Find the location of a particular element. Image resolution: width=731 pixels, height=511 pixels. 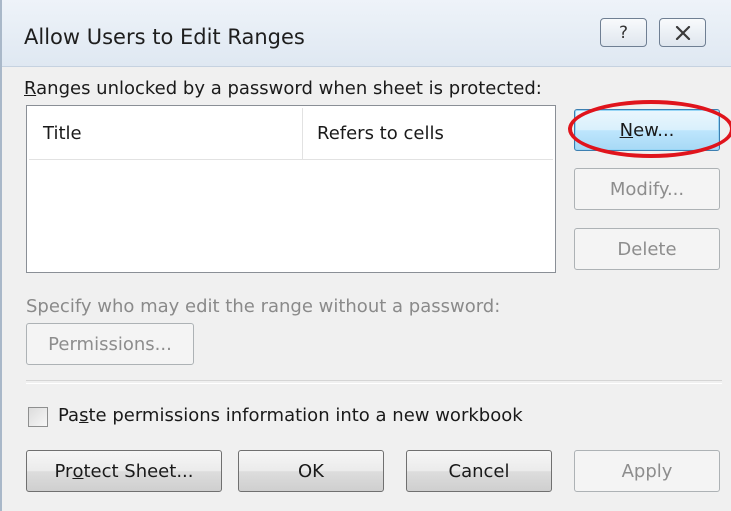

ranges-label-mnemonic: R is located at coordinates (30, 88).